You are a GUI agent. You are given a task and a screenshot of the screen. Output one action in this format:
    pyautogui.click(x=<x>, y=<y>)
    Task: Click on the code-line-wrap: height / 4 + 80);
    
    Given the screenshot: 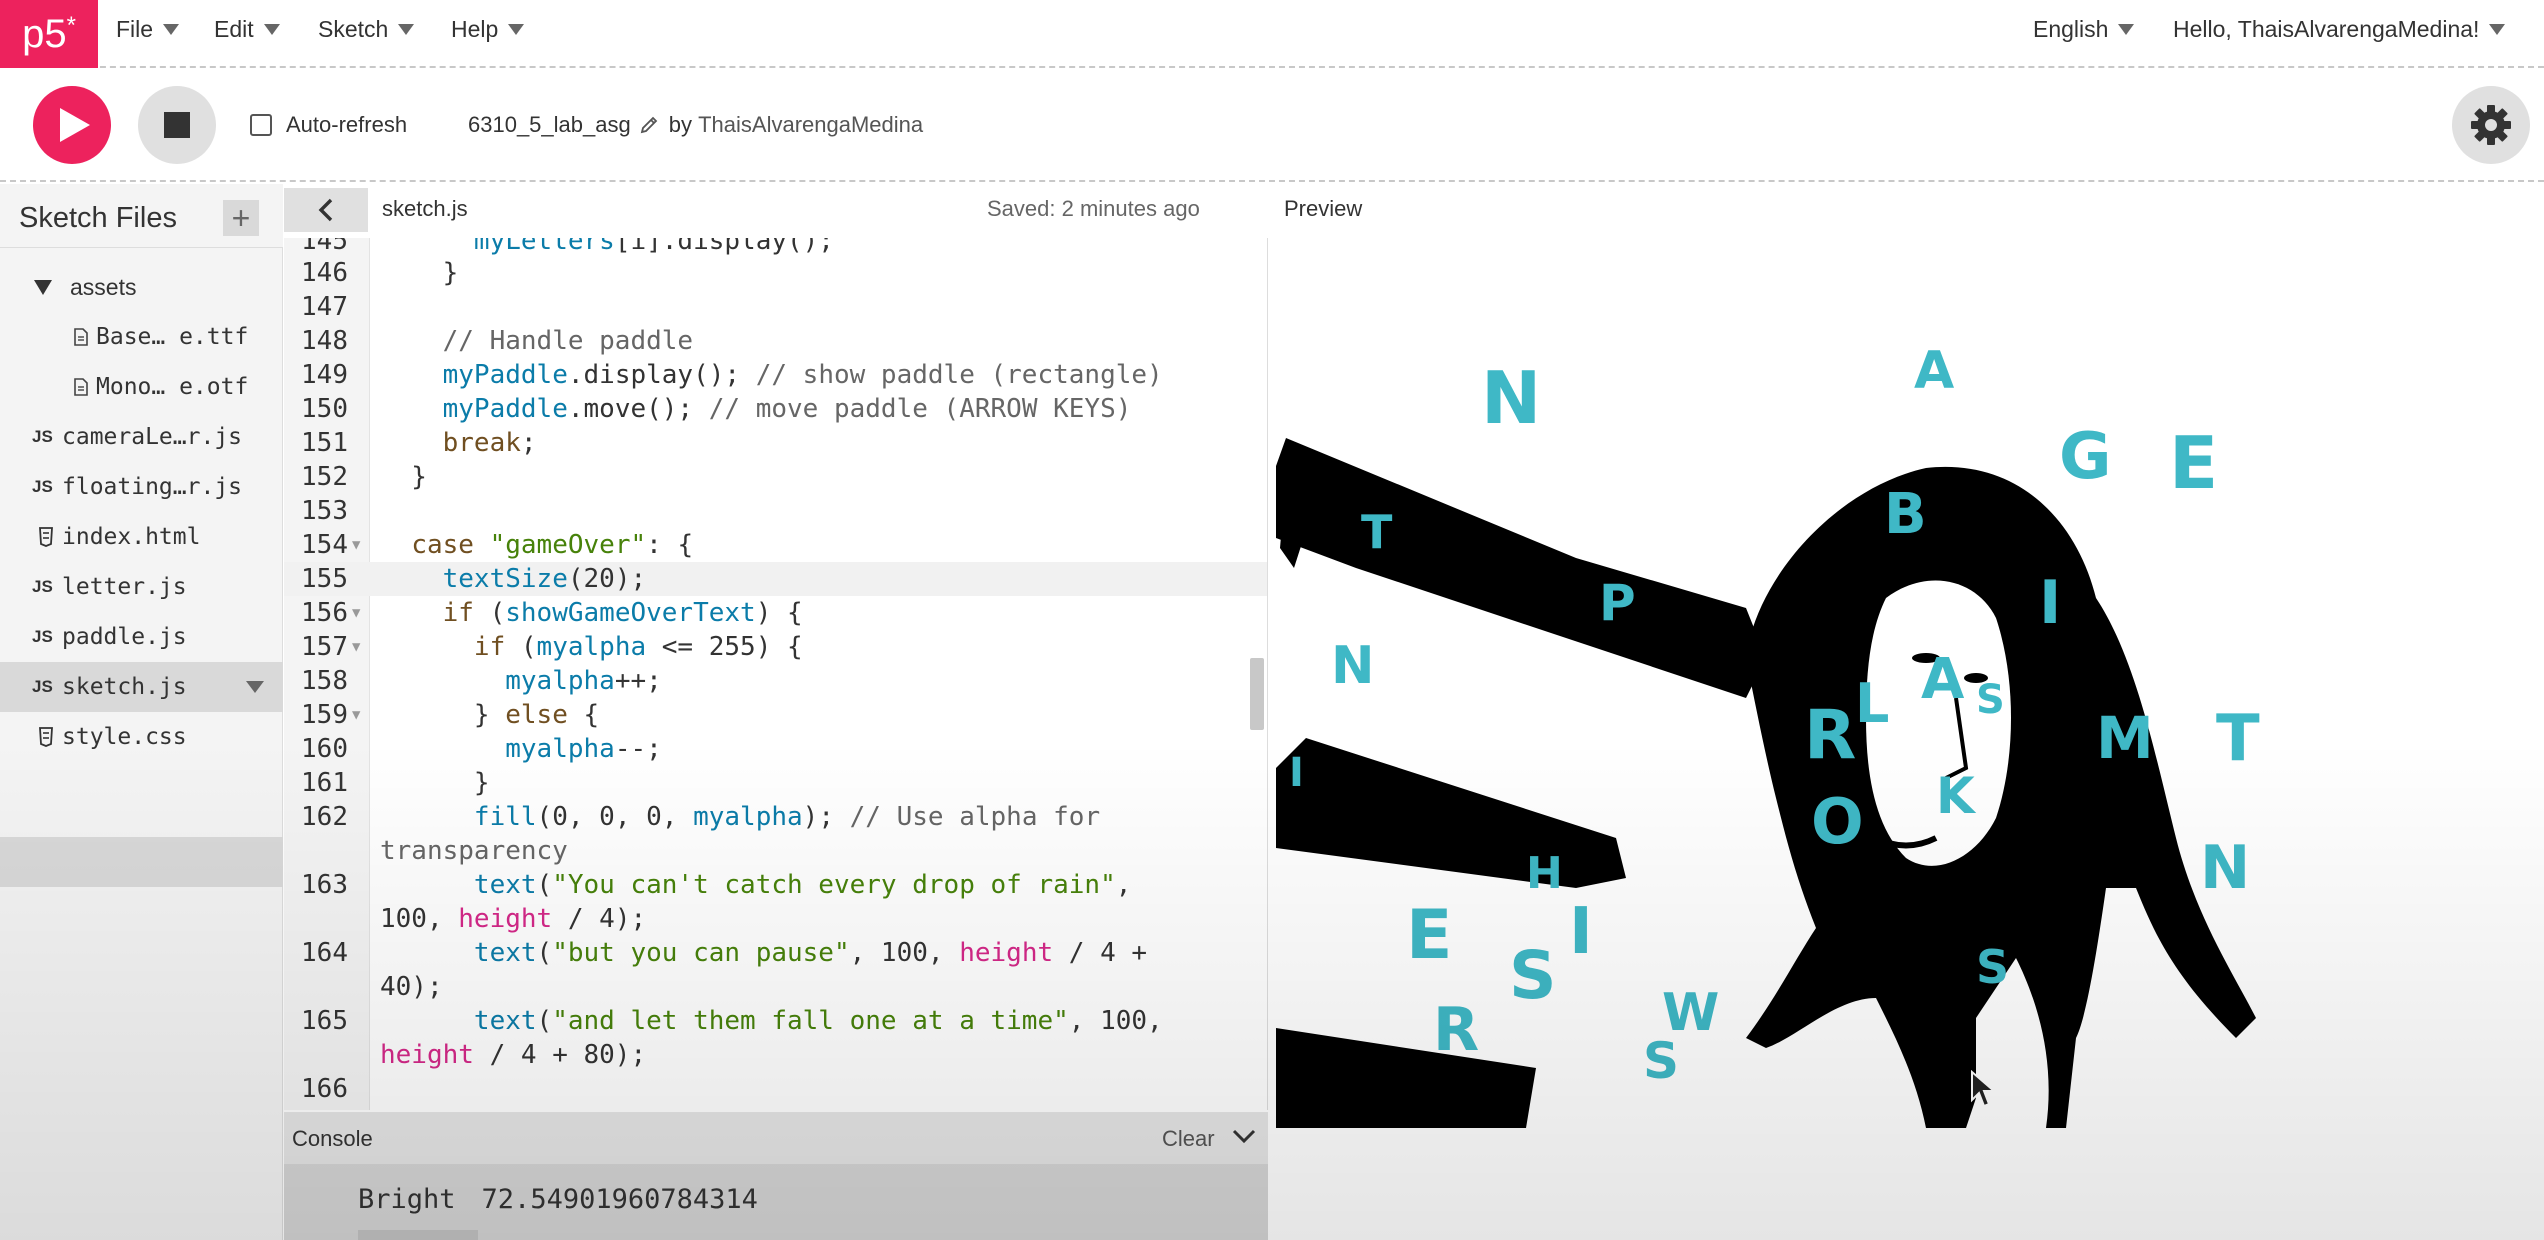 What is the action you would take?
    pyautogui.click(x=513, y=1055)
    